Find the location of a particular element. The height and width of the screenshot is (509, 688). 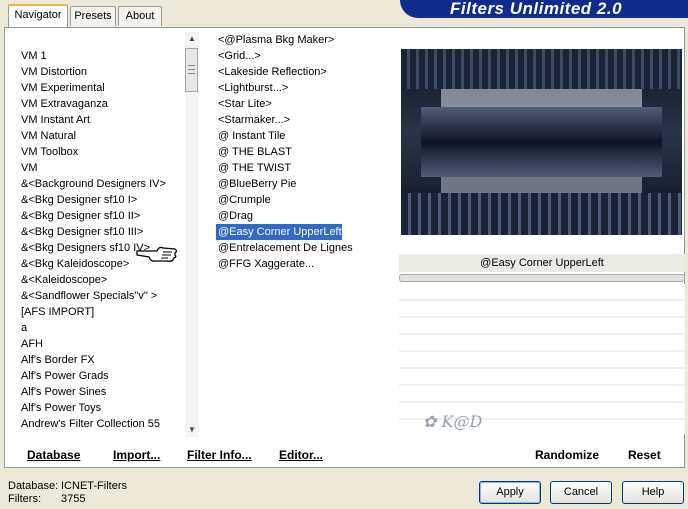

cancel-button: Cancel is located at coordinates (581, 492).